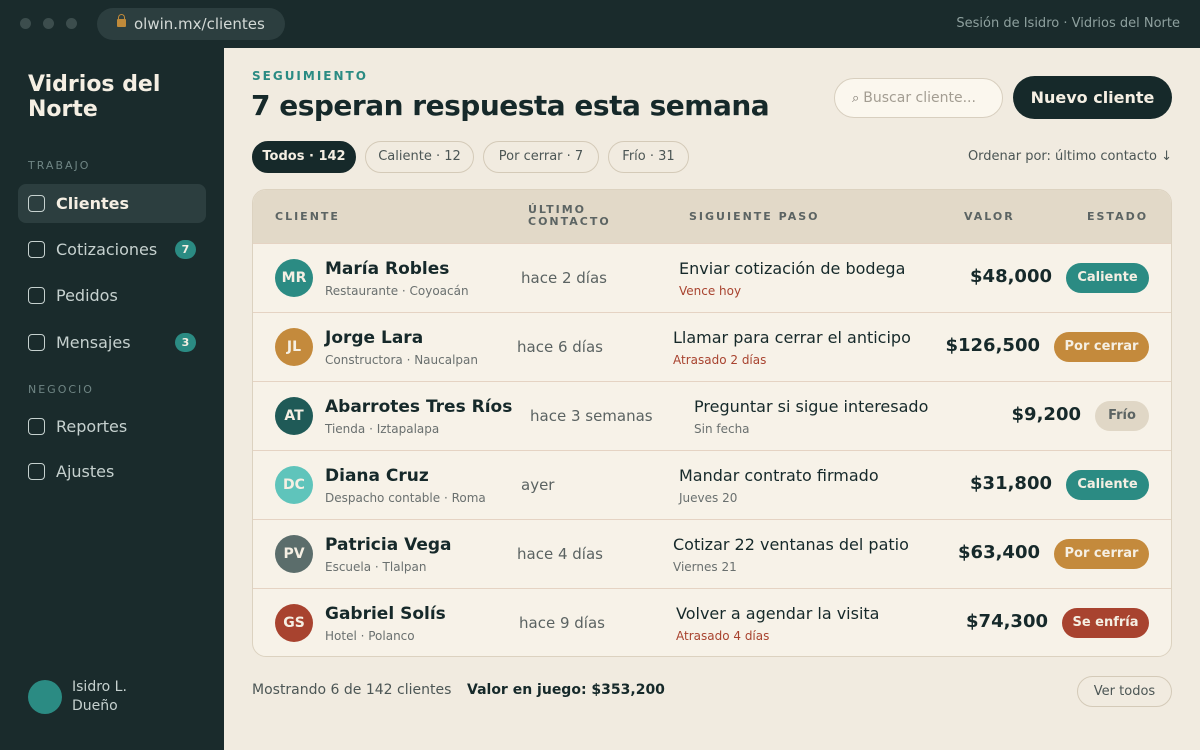 The image size is (1200, 750). Describe the element at coordinates (778, 613) in the screenshot. I see `next-step: Volver a agendar la visita` at that location.